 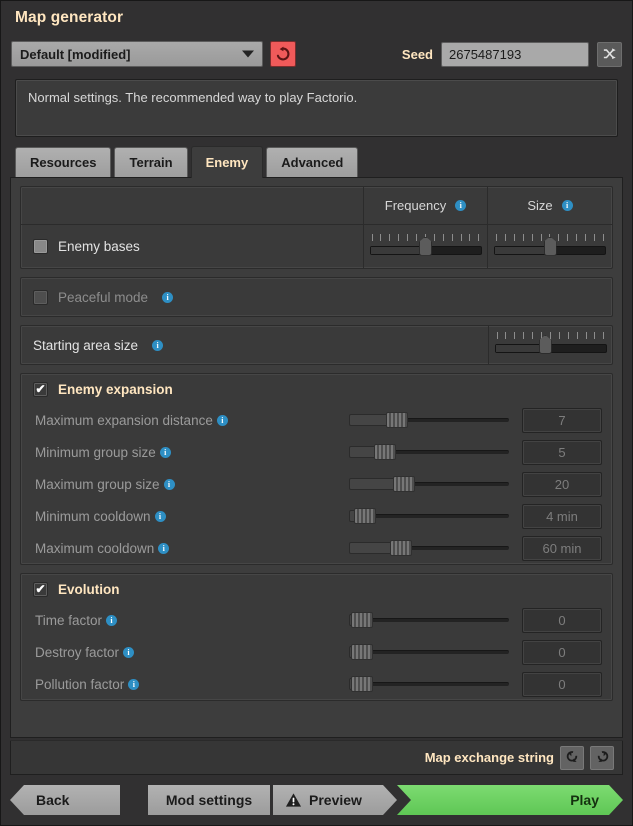 I want to click on expansion-setting-row: Maximum cooldown i 60 min, so click(x=316, y=548).